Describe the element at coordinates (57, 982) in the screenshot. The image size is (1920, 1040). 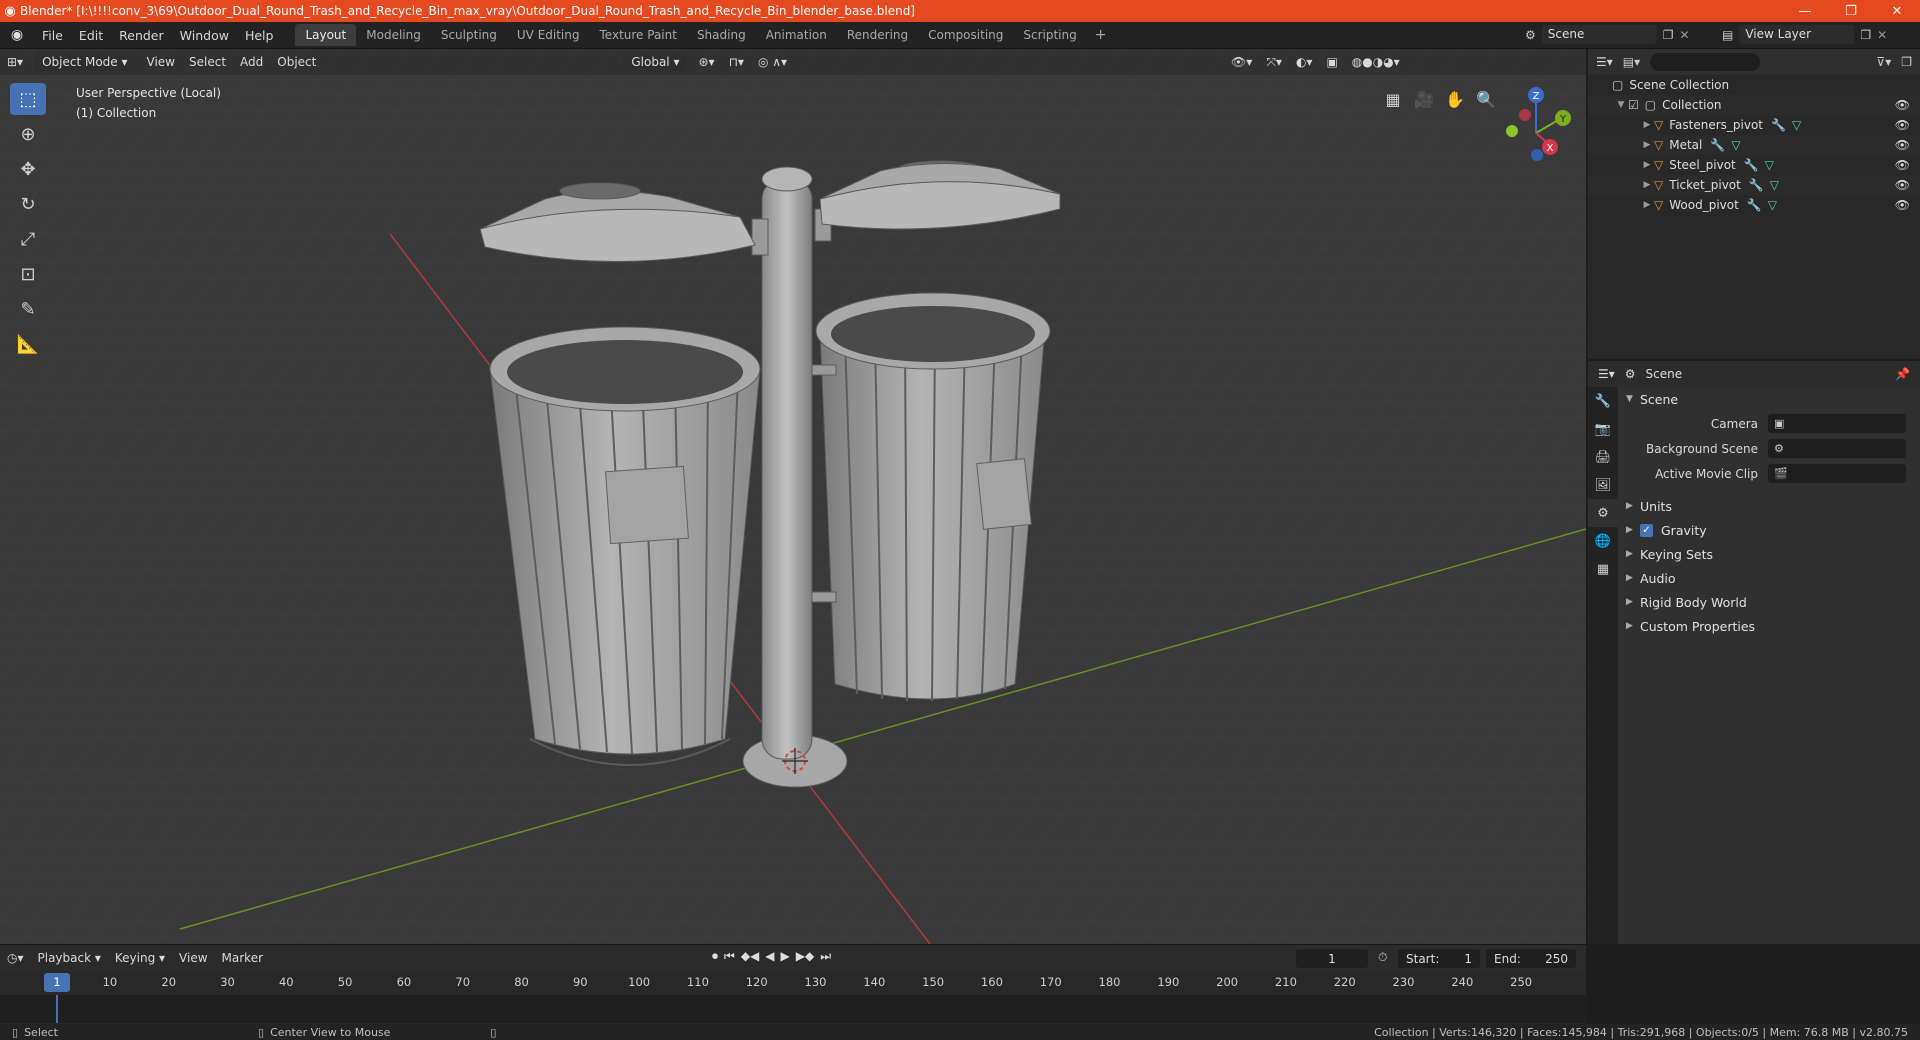
I see `current-frame-indicator: 1` at that location.